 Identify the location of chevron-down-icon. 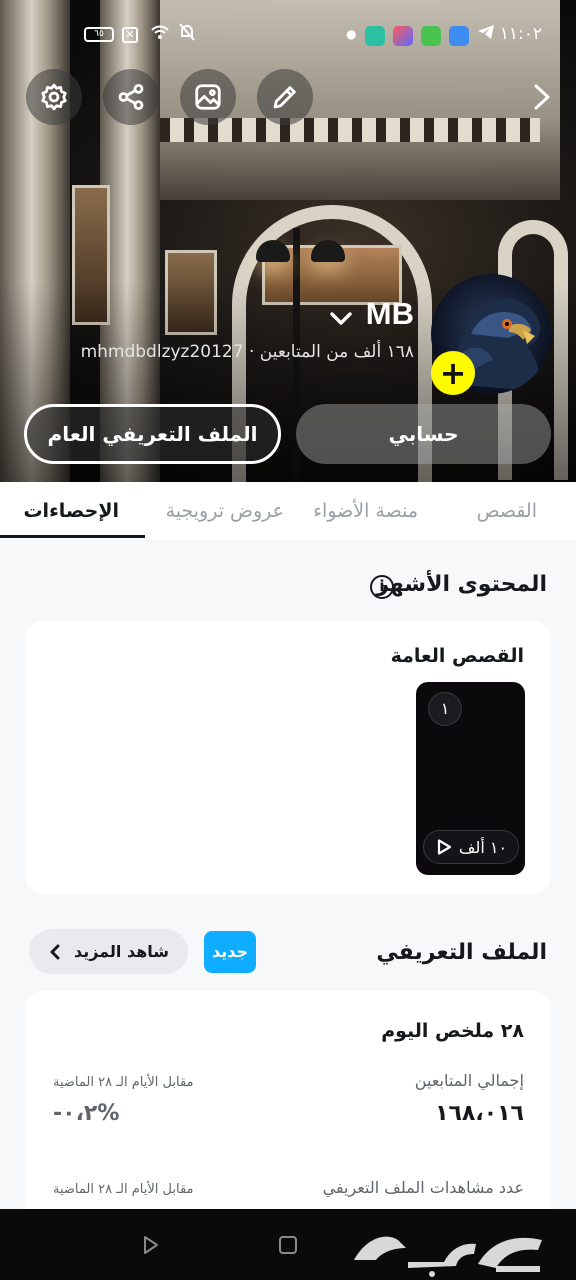
(341, 318).